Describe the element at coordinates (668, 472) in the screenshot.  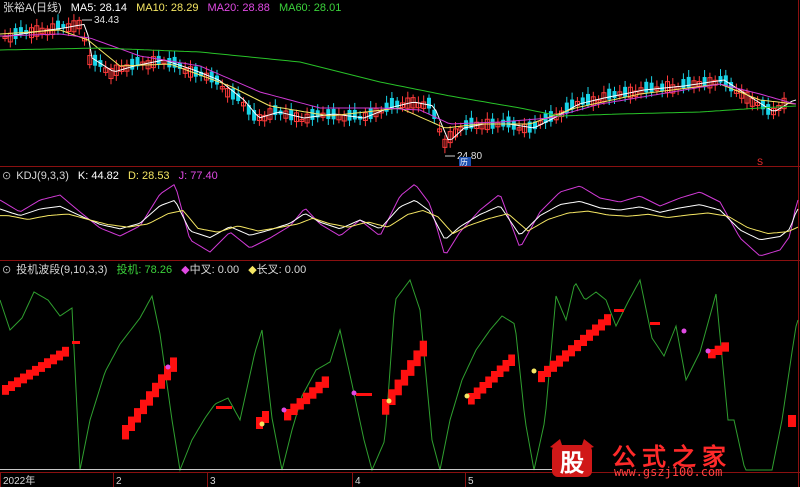
I see `watermark-url: www.gszj100.com` at that location.